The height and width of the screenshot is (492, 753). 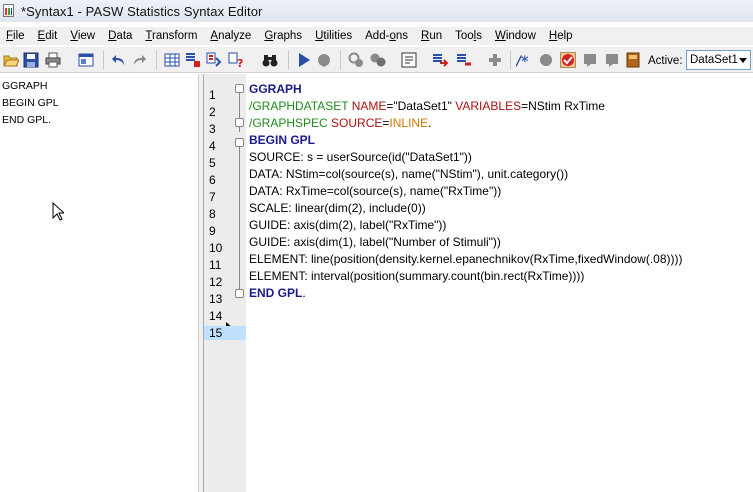 I want to click on code-line: SCALE: linear(dim(2), include(0)), so click(x=337, y=208).